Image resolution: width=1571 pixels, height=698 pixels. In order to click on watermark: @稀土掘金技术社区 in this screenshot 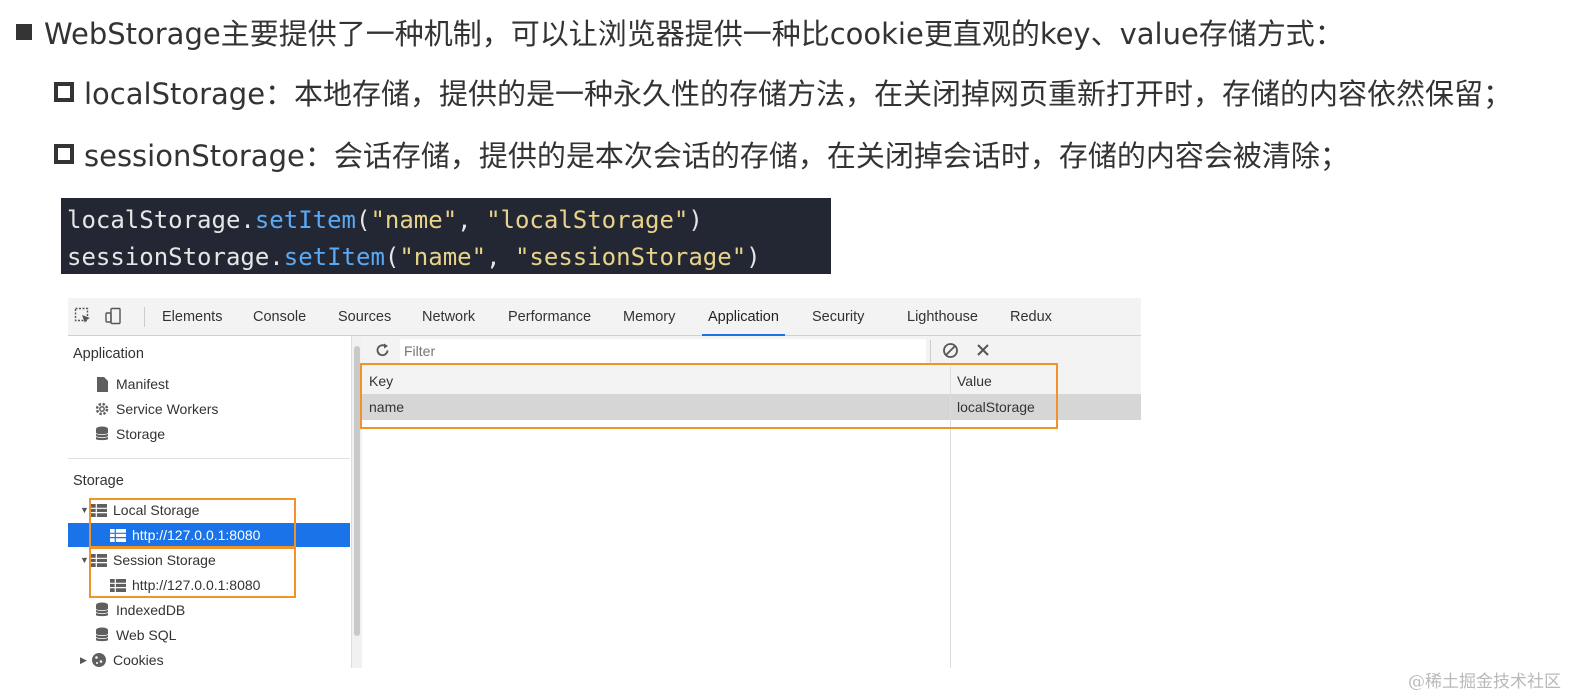, I will do `click(1484, 682)`.